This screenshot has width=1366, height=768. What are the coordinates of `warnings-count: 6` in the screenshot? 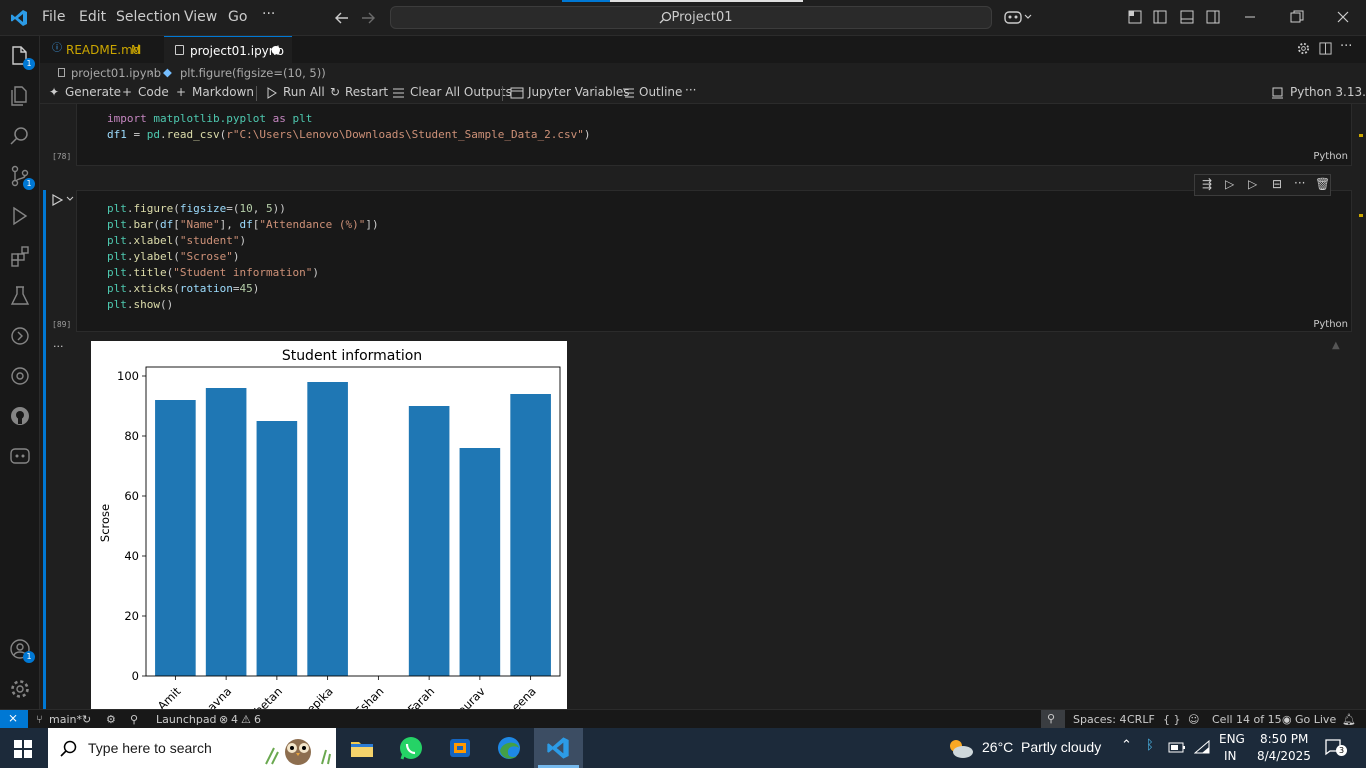 It's located at (257, 719).